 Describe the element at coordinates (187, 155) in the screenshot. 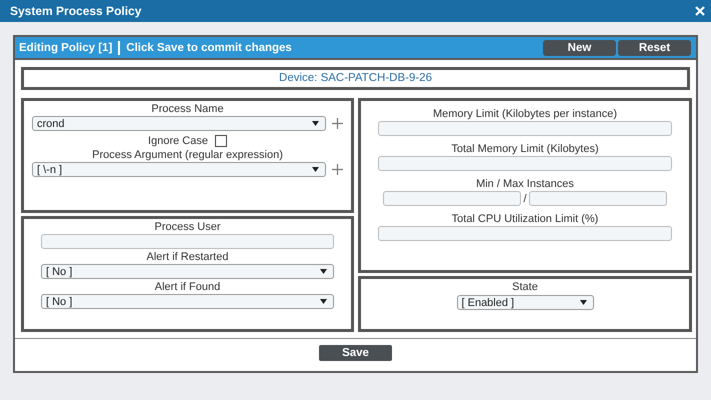

I see `field-label: Process Argument (regular expression)` at that location.